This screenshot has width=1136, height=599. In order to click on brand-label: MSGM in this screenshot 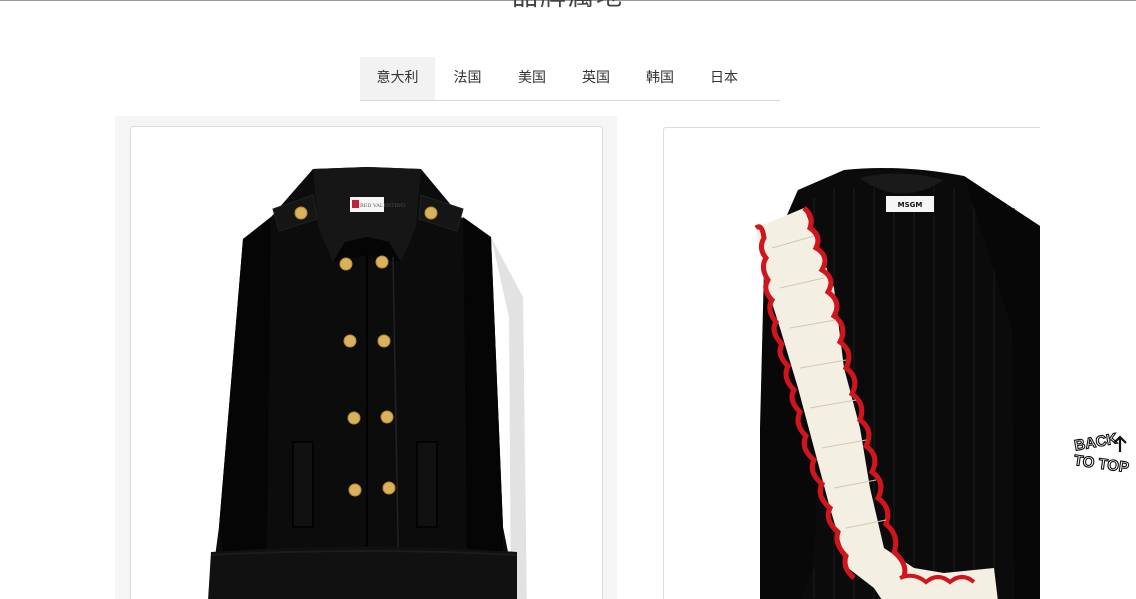, I will do `click(910, 205)`.